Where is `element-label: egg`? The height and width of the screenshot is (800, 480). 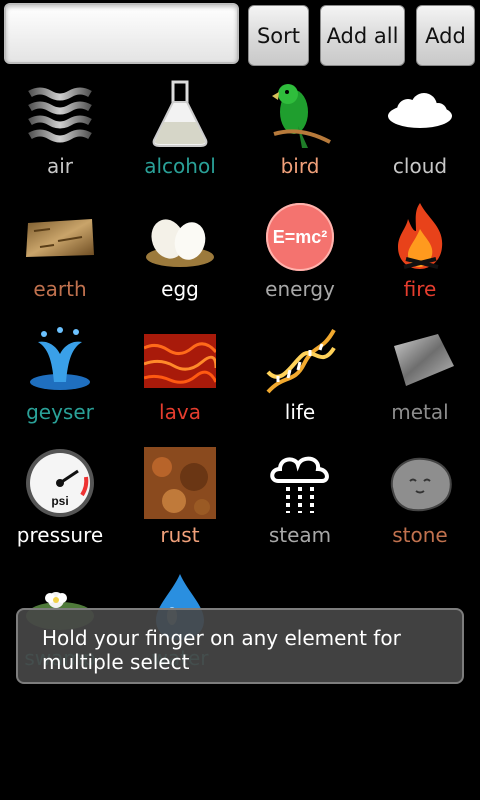 element-label: egg is located at coordinates (180, 289).